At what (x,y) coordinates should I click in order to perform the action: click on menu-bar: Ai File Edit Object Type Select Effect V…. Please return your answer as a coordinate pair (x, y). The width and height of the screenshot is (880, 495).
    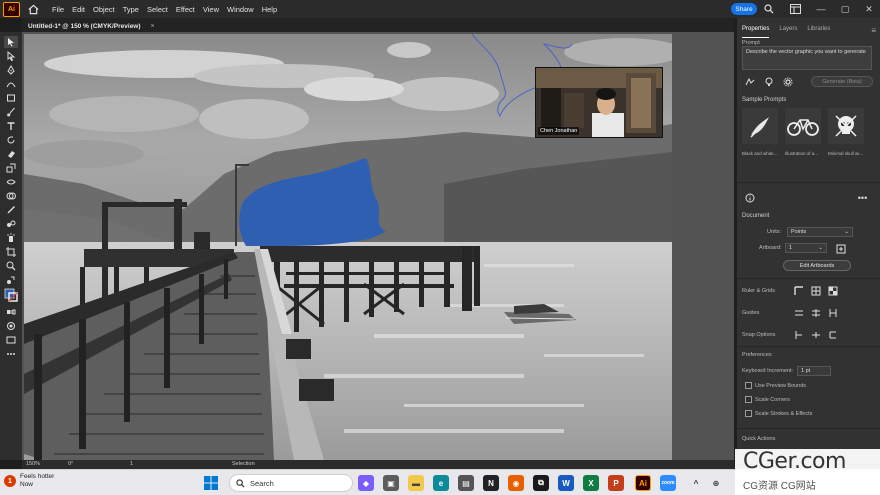
    Looking at the image, I should click on (440, 9).